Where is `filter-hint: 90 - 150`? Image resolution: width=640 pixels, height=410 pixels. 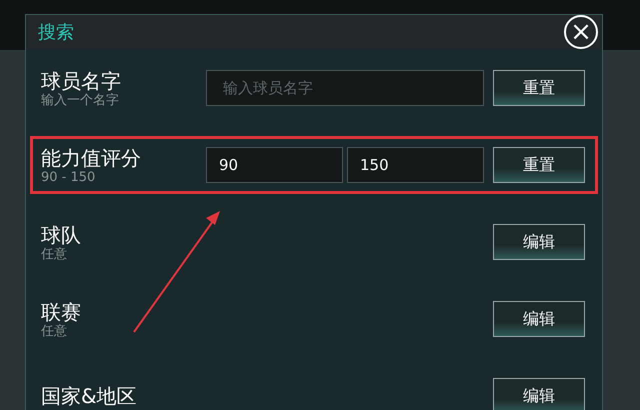 filter-hint: 90 - 150 is located at coordinates (68, 177).